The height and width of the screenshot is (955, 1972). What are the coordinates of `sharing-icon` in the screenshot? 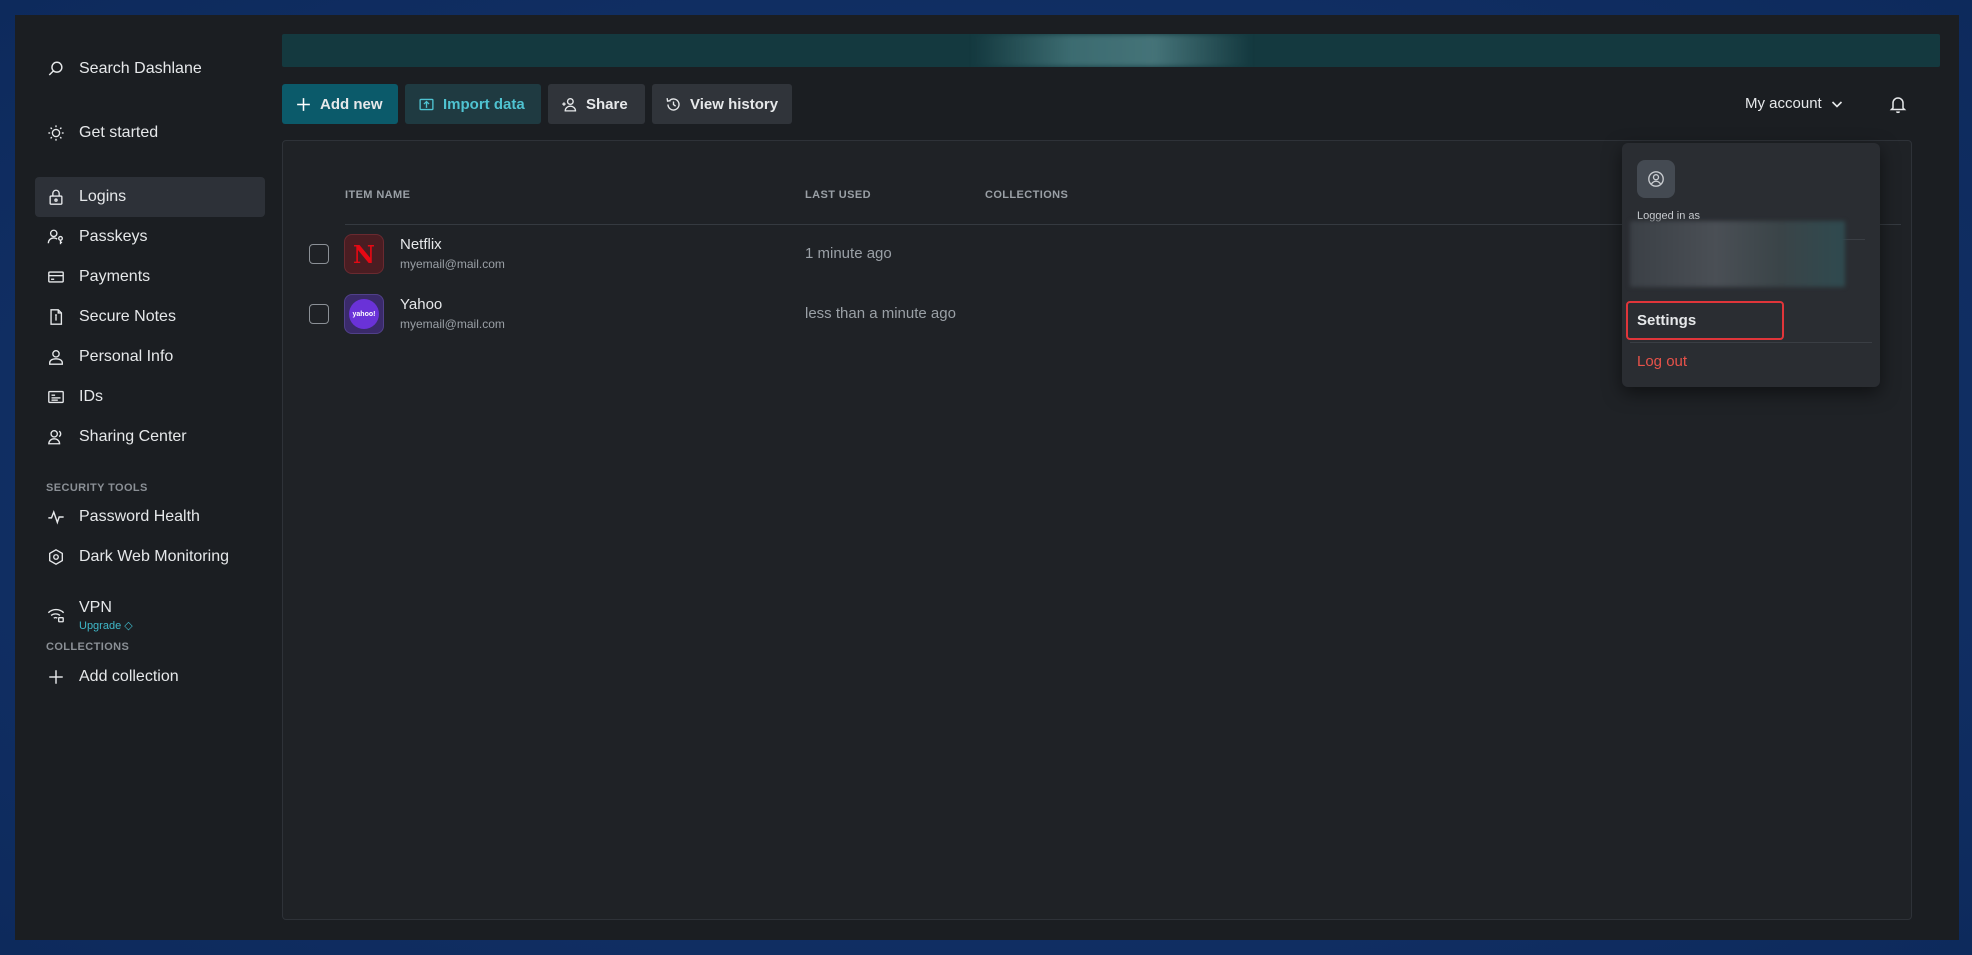 It's located at (55, 437).